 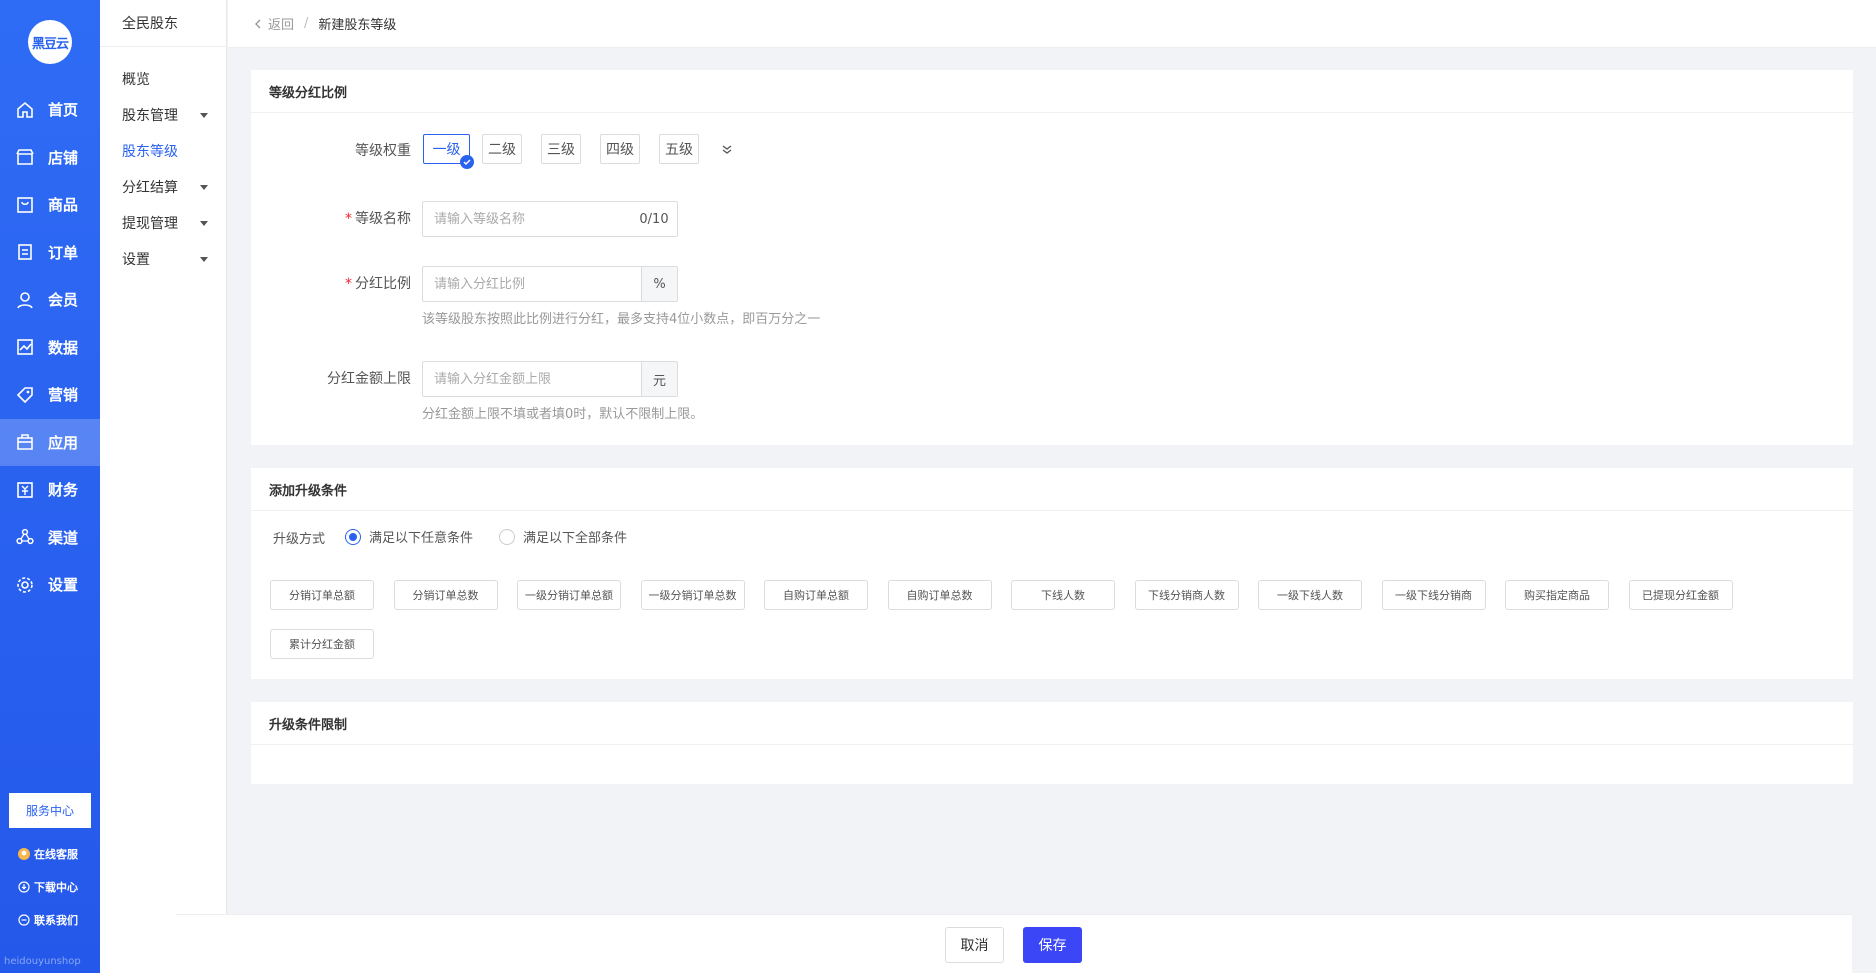 What do you see at coordinates (163, 79) in the screenshot?
I see `sidebar-item-0: 概览` at bounding box center [163, 79].